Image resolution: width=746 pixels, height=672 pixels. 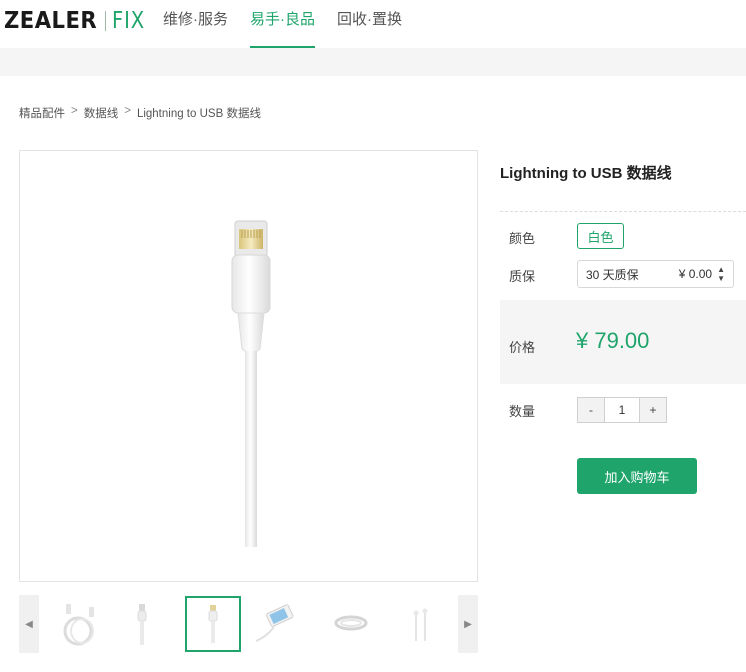 I want to click on cable-plug-icon, so click(x=142, y=624).